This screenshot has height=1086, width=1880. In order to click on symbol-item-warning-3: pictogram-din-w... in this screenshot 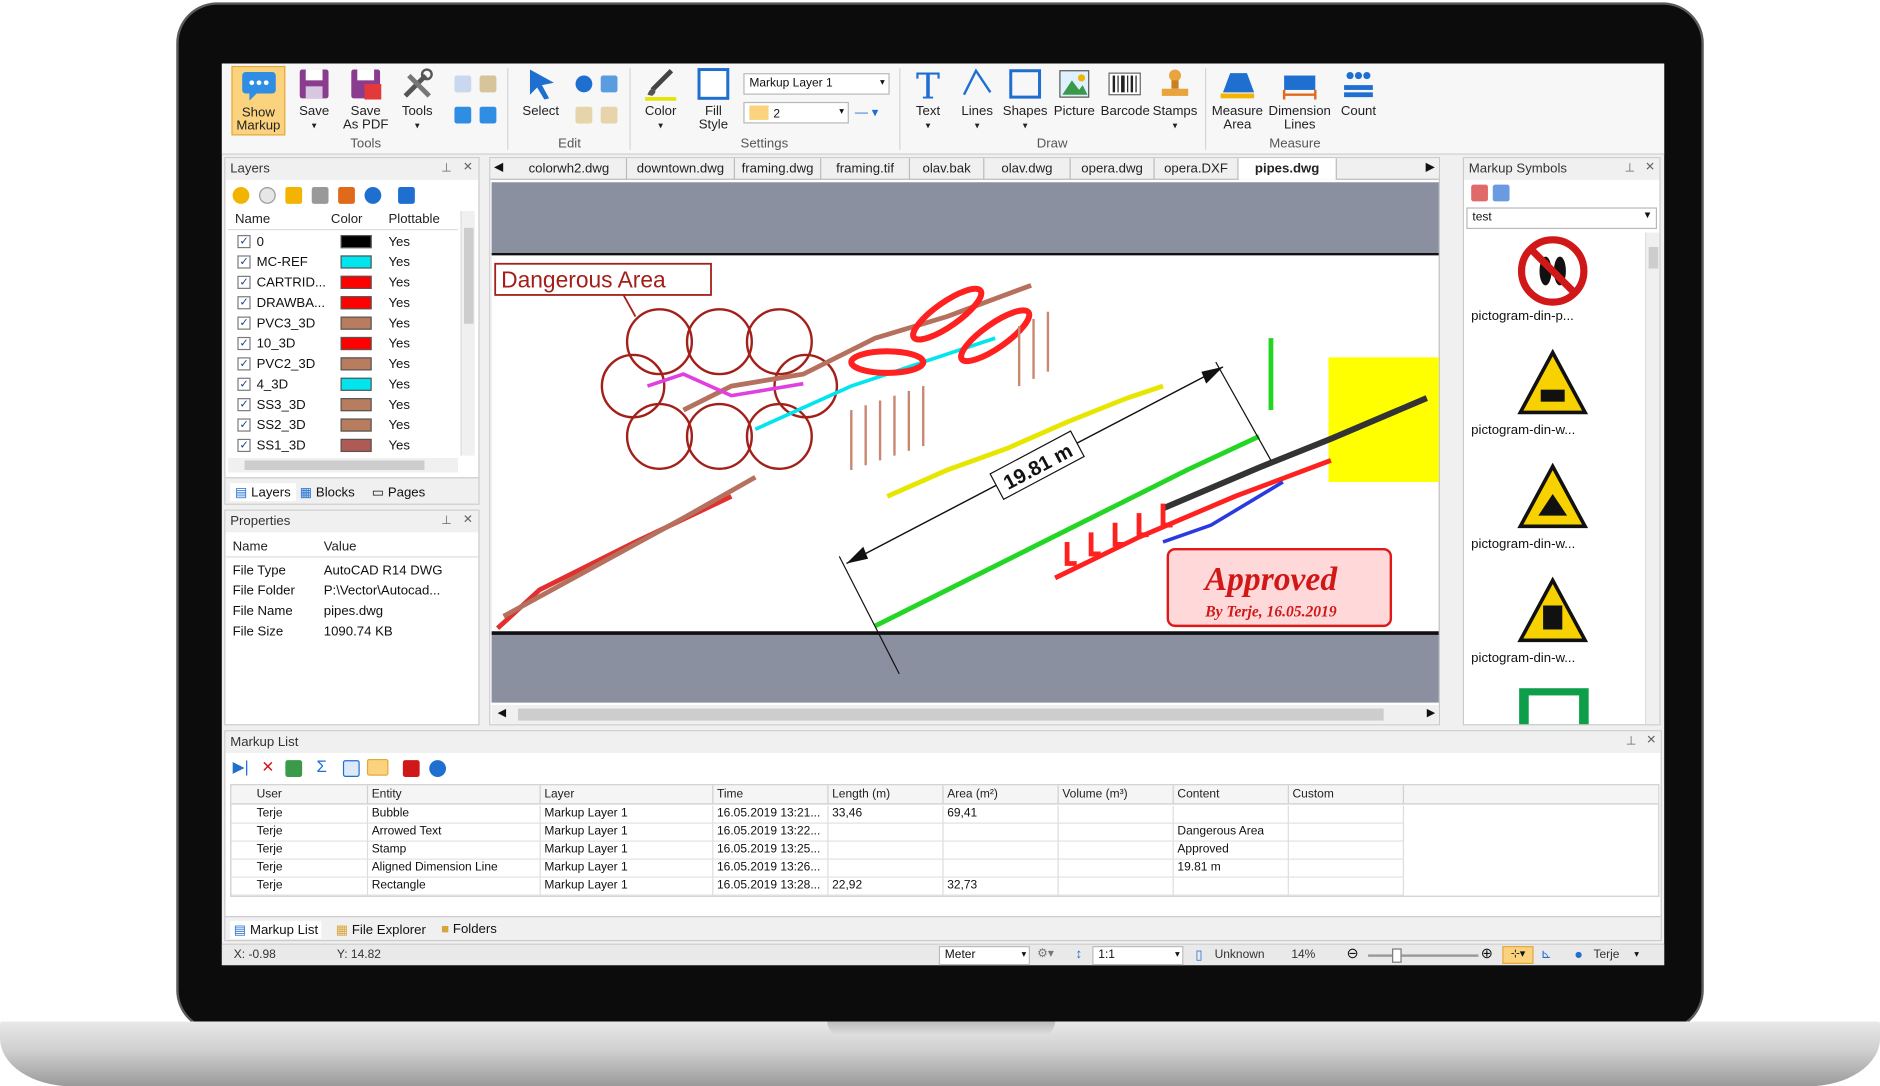, I will do `click(1553, 631)`.